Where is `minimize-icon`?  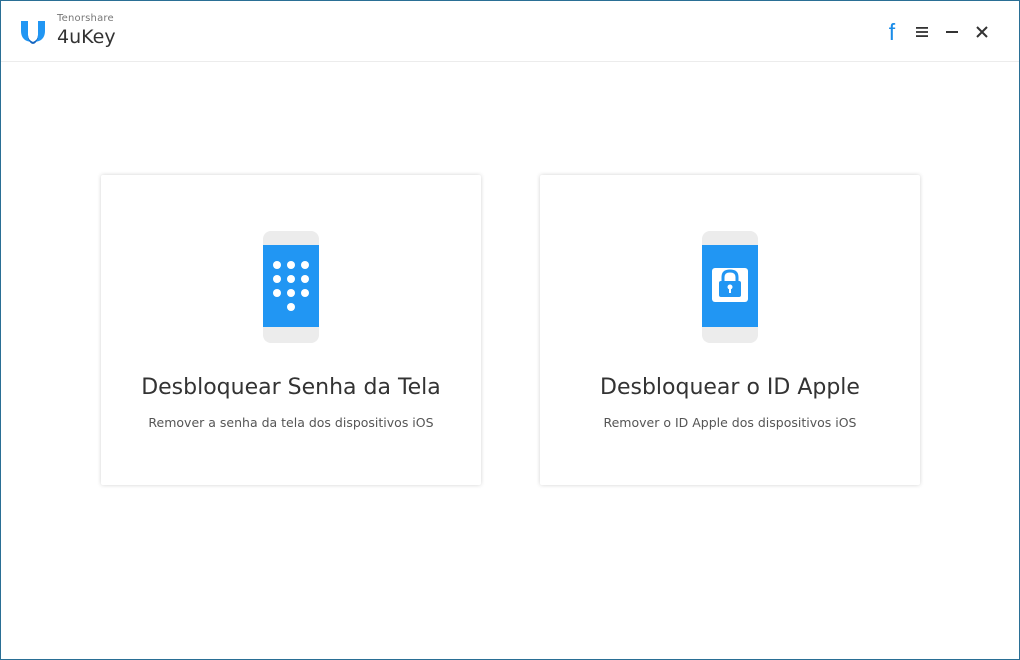 minimize-icon is located at coordinates (952, 32).